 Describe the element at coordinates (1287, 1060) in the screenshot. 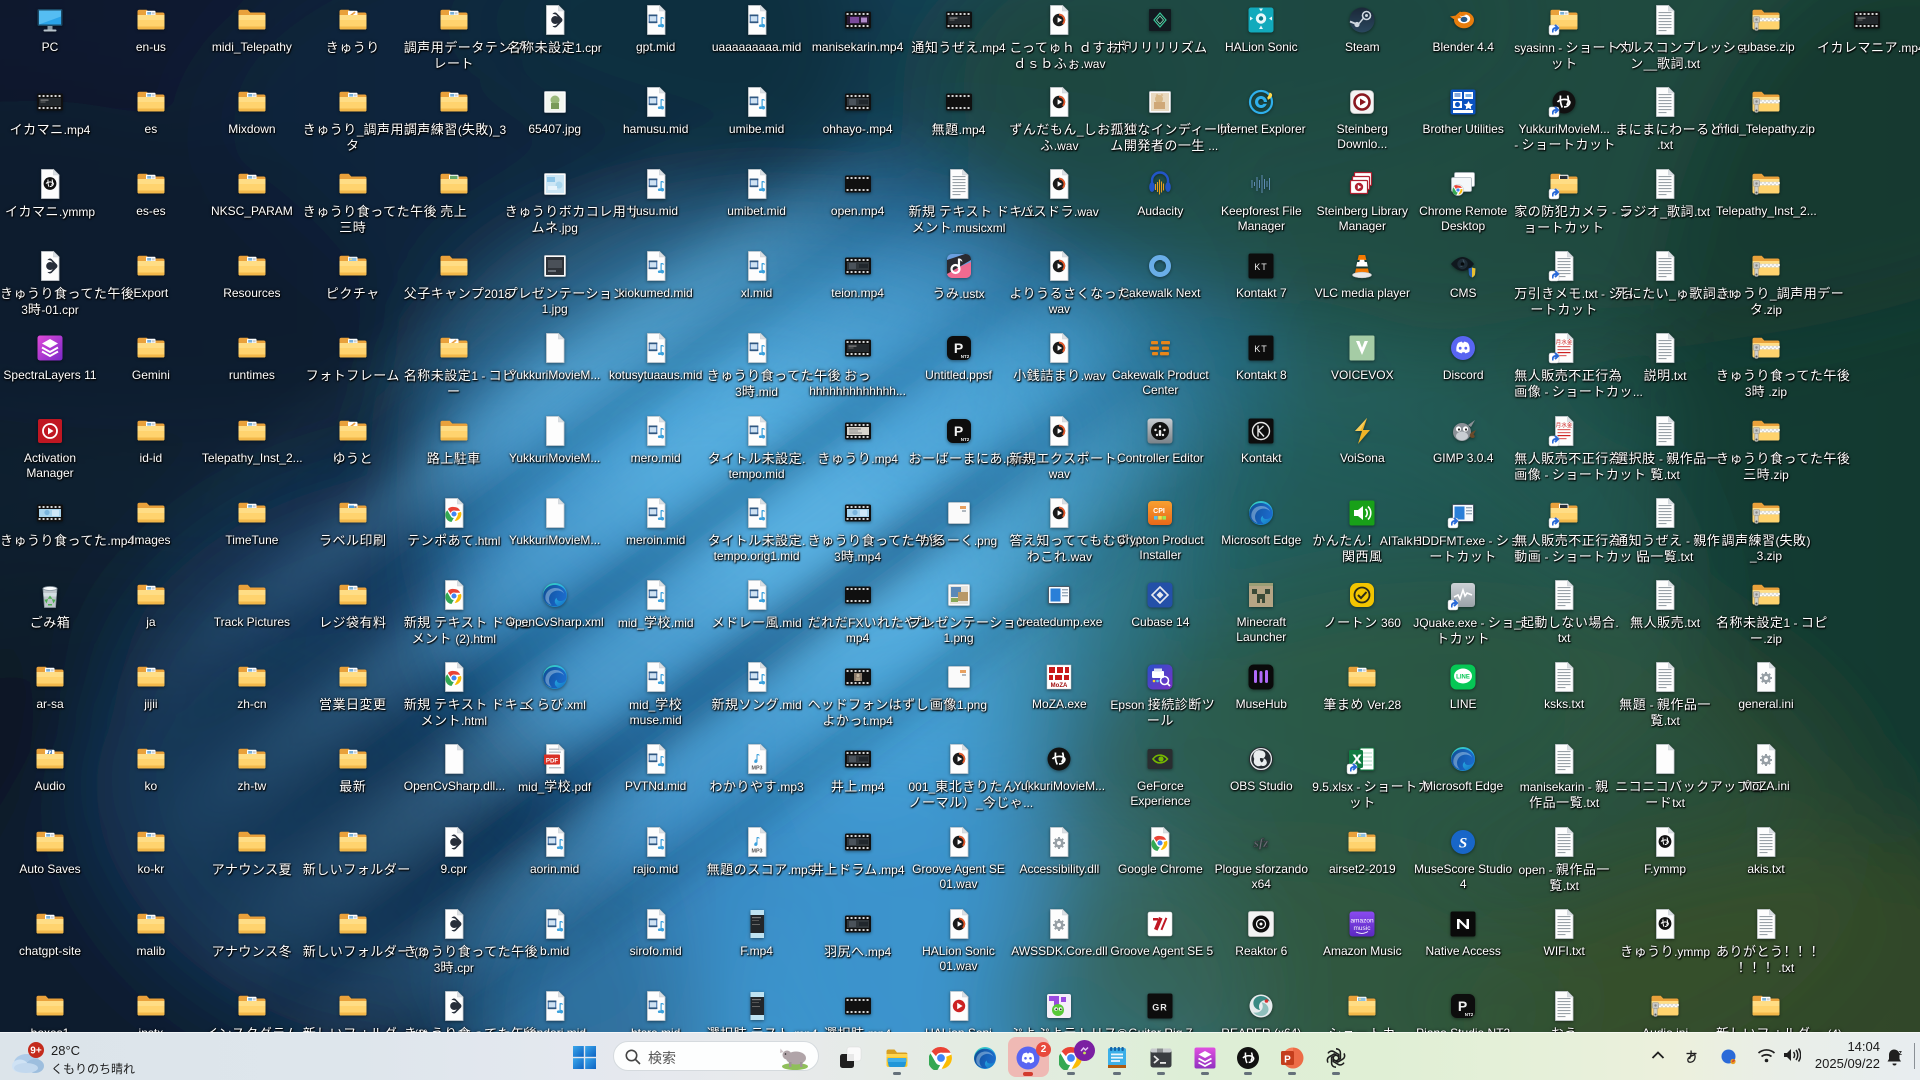

I see `svg-text: P` at that location.